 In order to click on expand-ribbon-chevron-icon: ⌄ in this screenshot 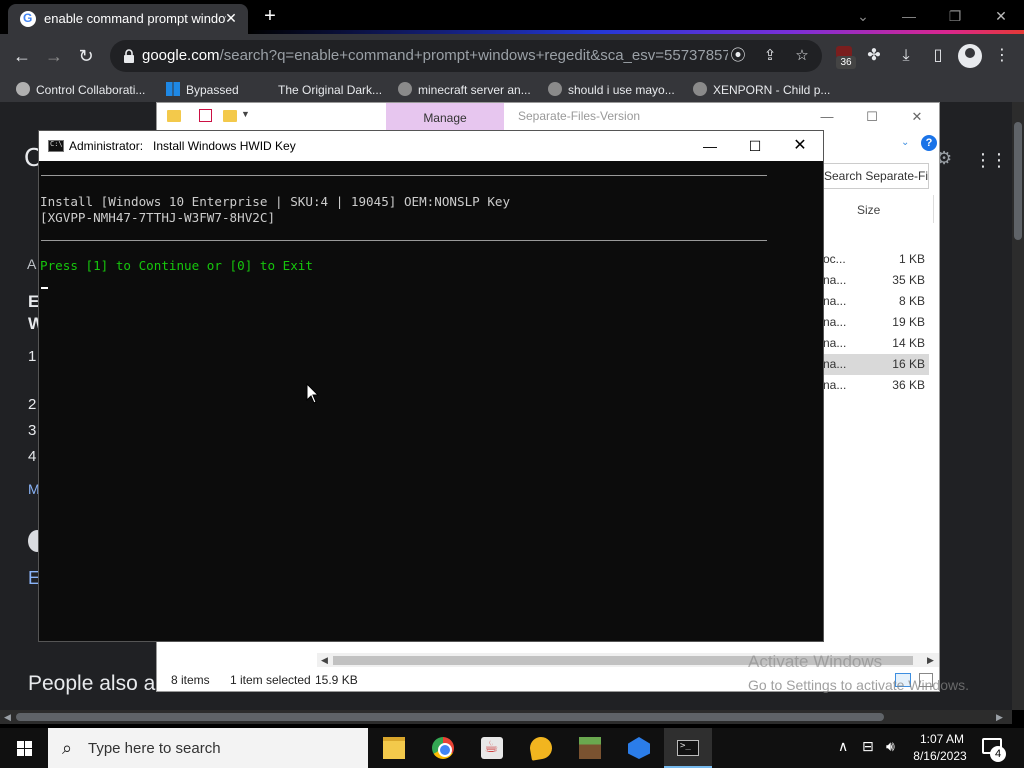, I will do `click(905, 142)`.